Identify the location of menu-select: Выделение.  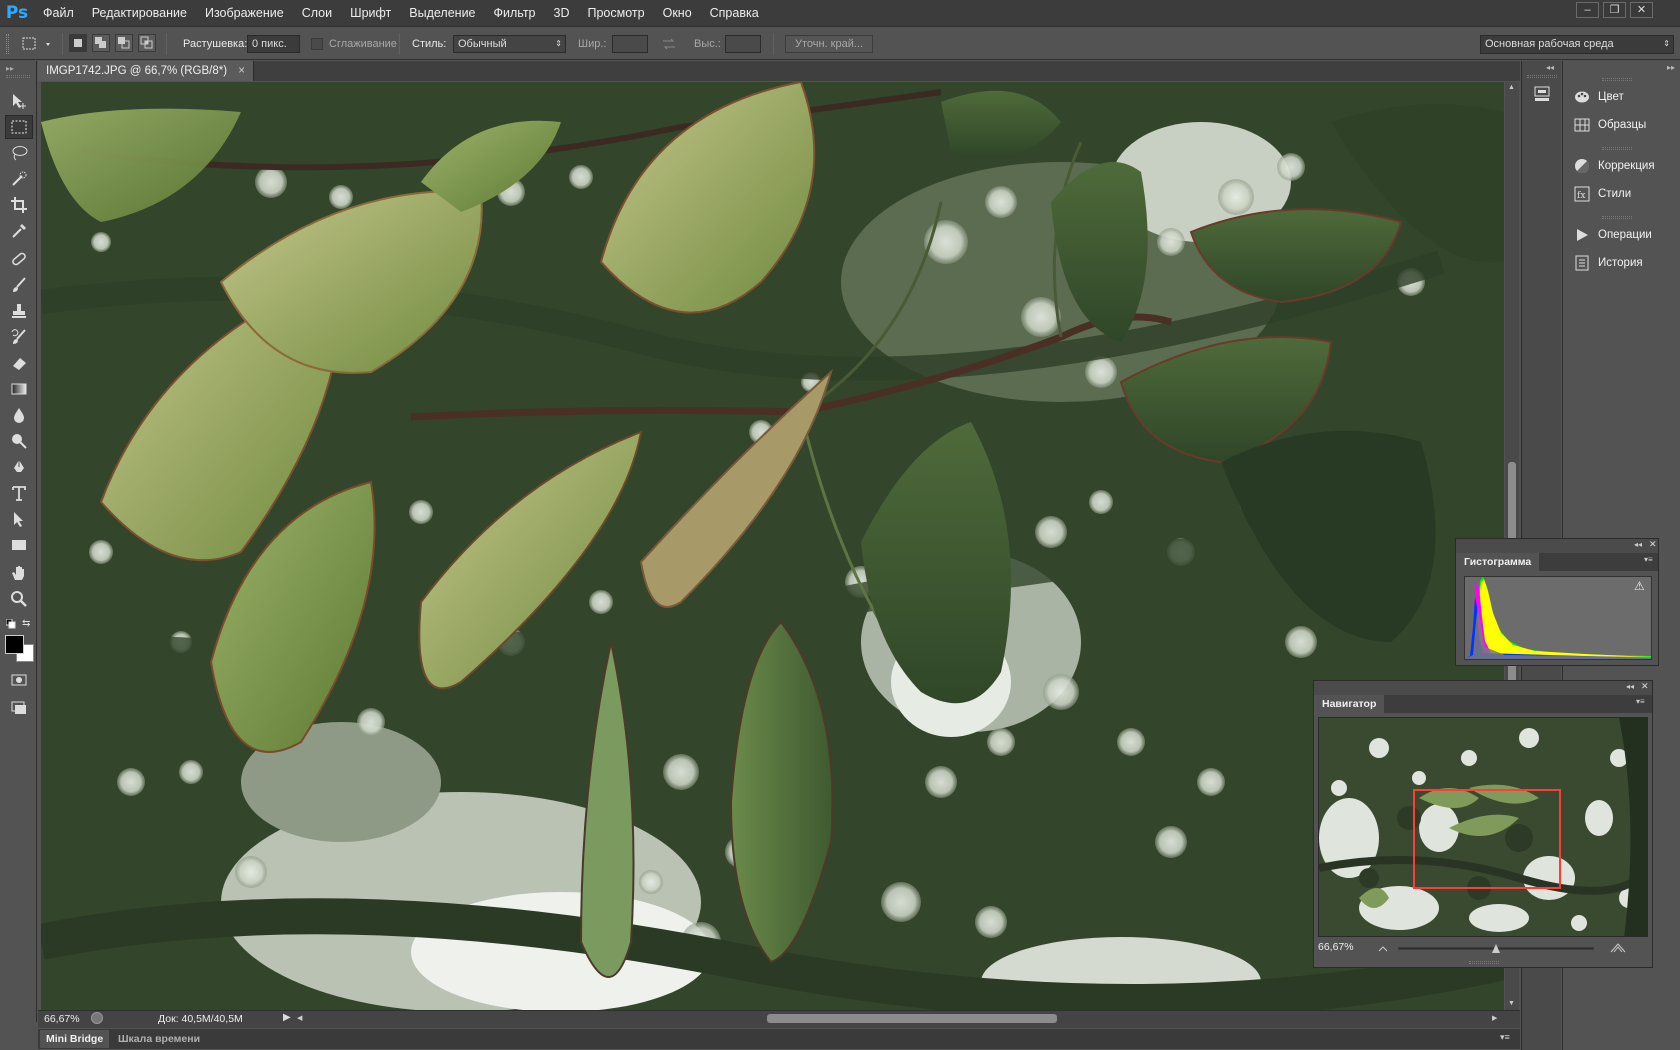
(442, 13).